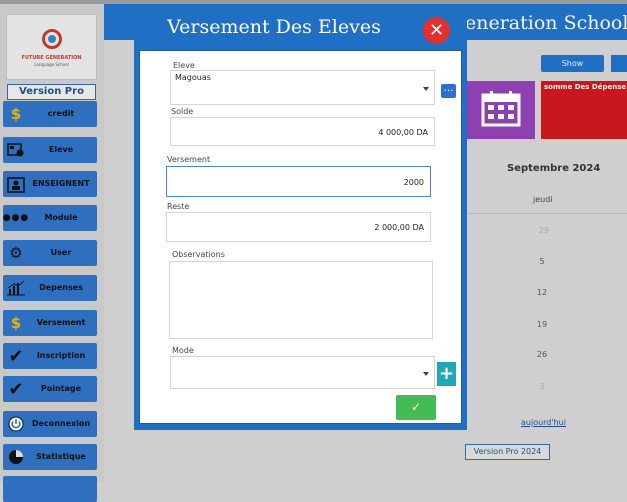  I want to click on calendar-day: 5, so click(542, 261).